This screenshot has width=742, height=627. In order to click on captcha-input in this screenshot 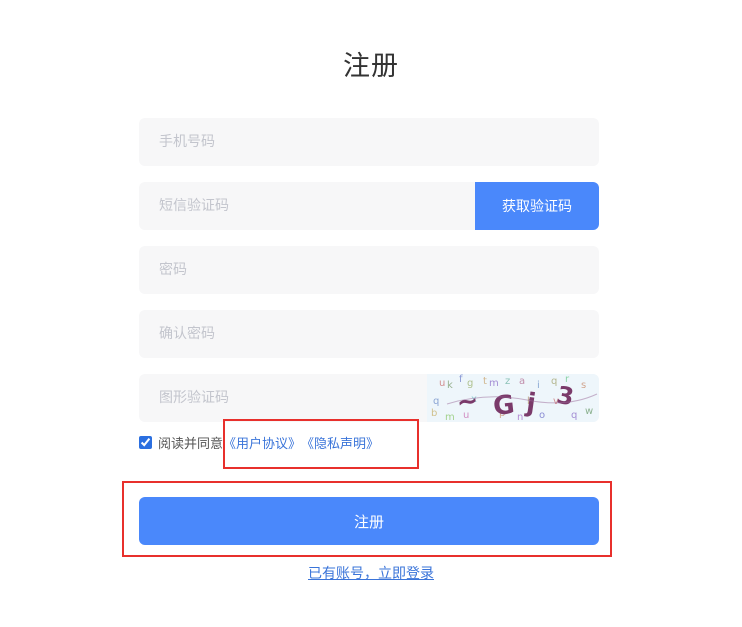, I will do `click(283, 398)`.